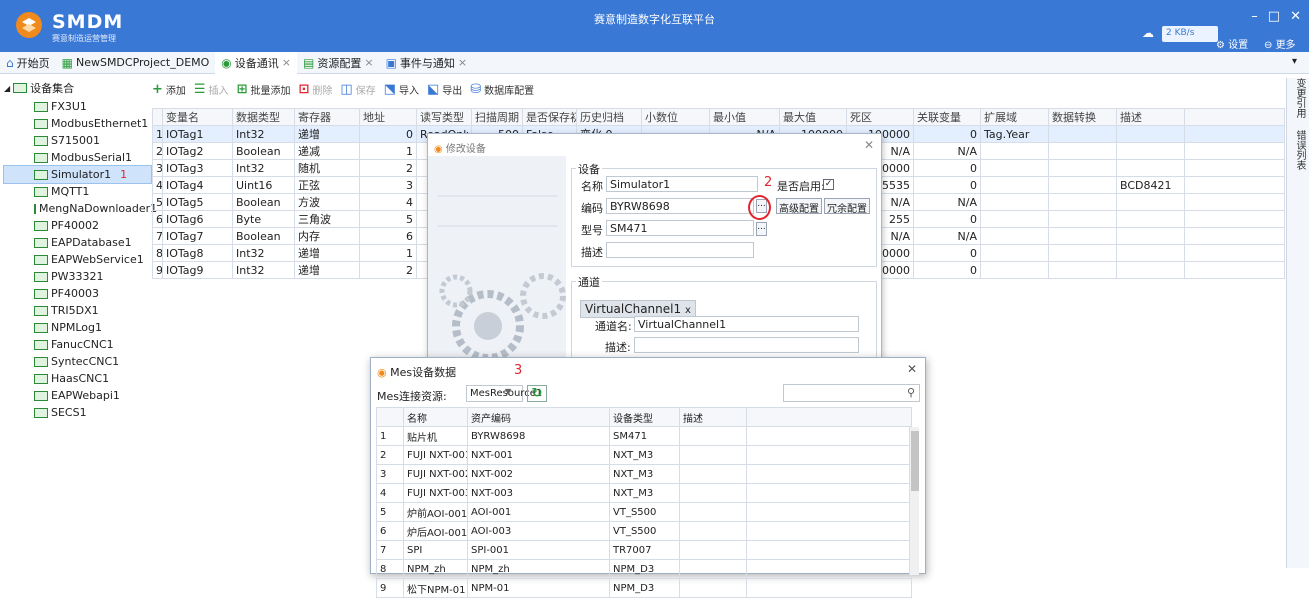 The width and height of the screenshot is (1309, 598). Describe the element at coordinates (77, 191) in the screenshot. I see `tree-item: MQTT1` at that location.